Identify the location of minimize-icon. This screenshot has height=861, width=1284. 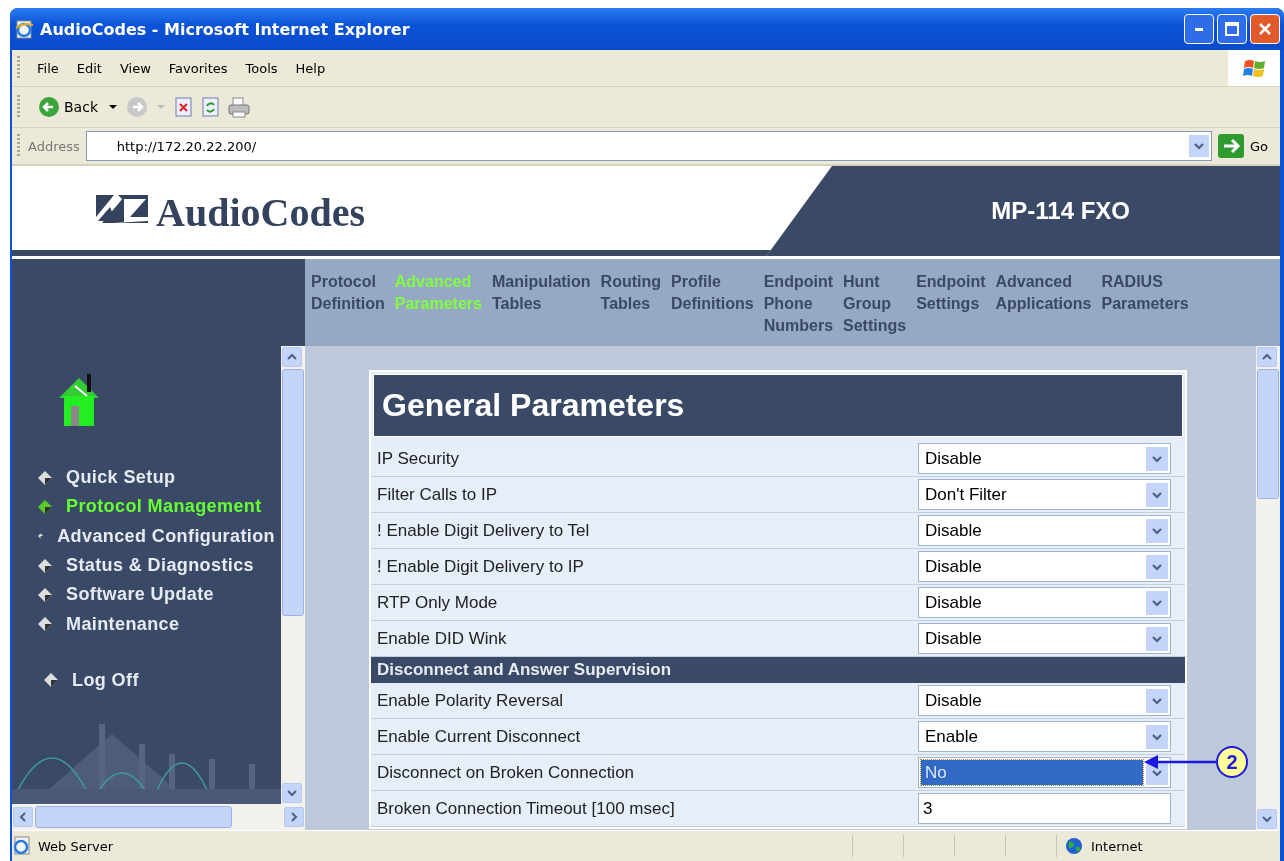
(1199, 29).